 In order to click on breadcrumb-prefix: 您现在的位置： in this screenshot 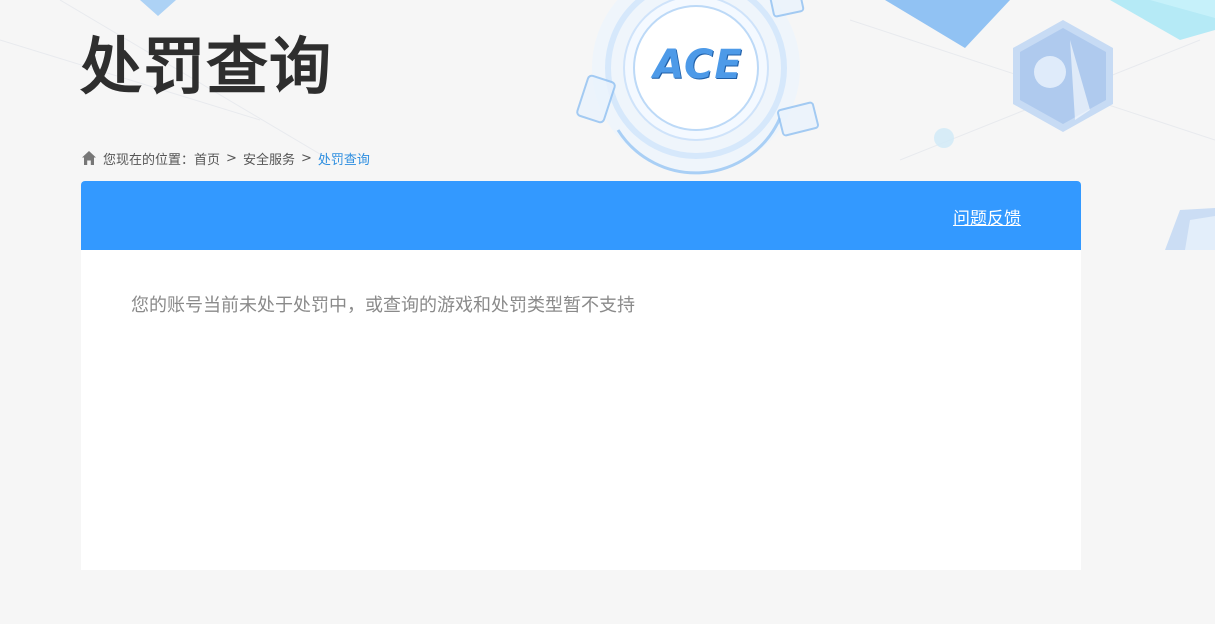, I will do `click(149, 160)`.